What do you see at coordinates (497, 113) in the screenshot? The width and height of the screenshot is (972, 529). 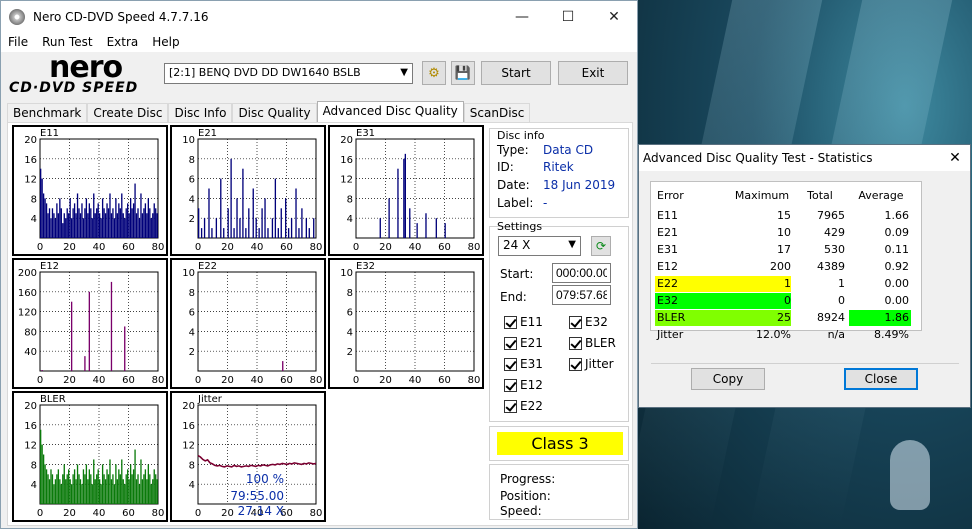 I see `tab-scandisc: ScanDisc` at bounding box center [497, 113].